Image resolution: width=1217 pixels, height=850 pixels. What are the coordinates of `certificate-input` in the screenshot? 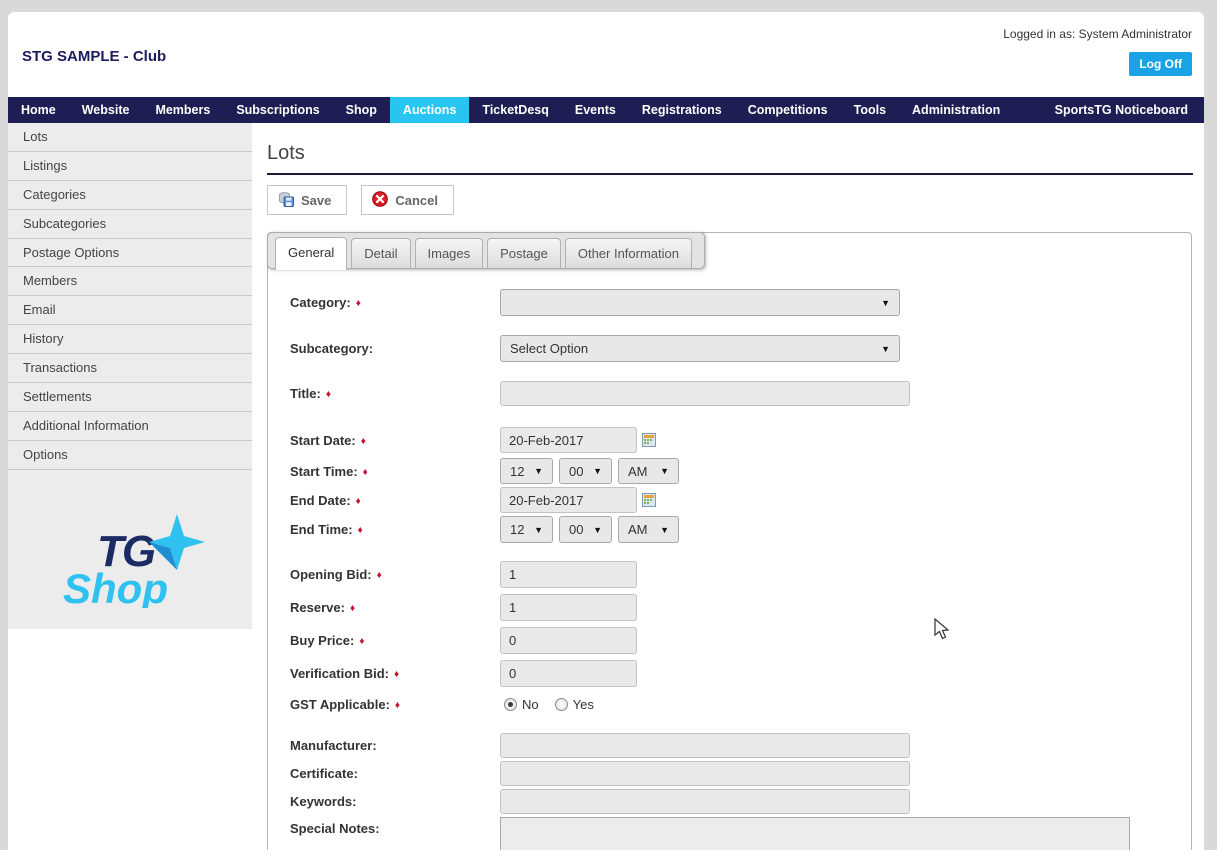 It's located at (705, 773).